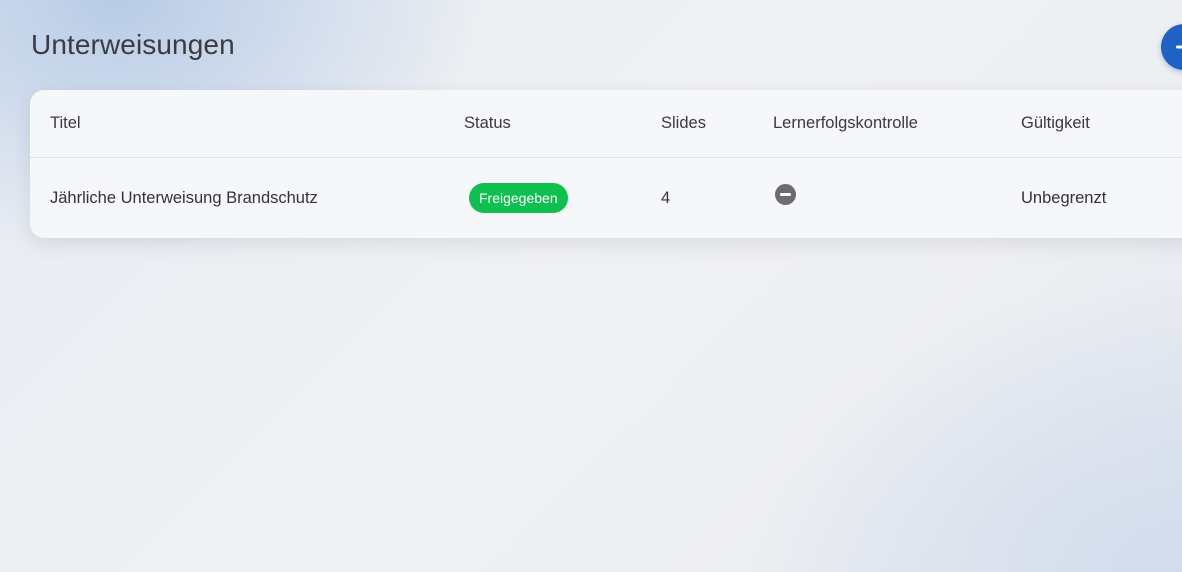  I want to click on column-header-validity: Gültigkeit, so click(1055, 123).